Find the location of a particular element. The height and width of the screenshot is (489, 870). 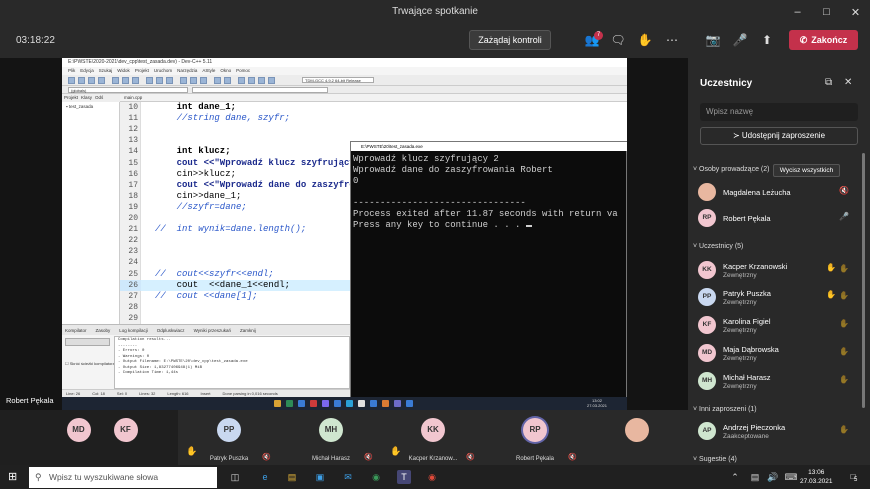

close-icon: ✕ is located at coordinates (855, 12).